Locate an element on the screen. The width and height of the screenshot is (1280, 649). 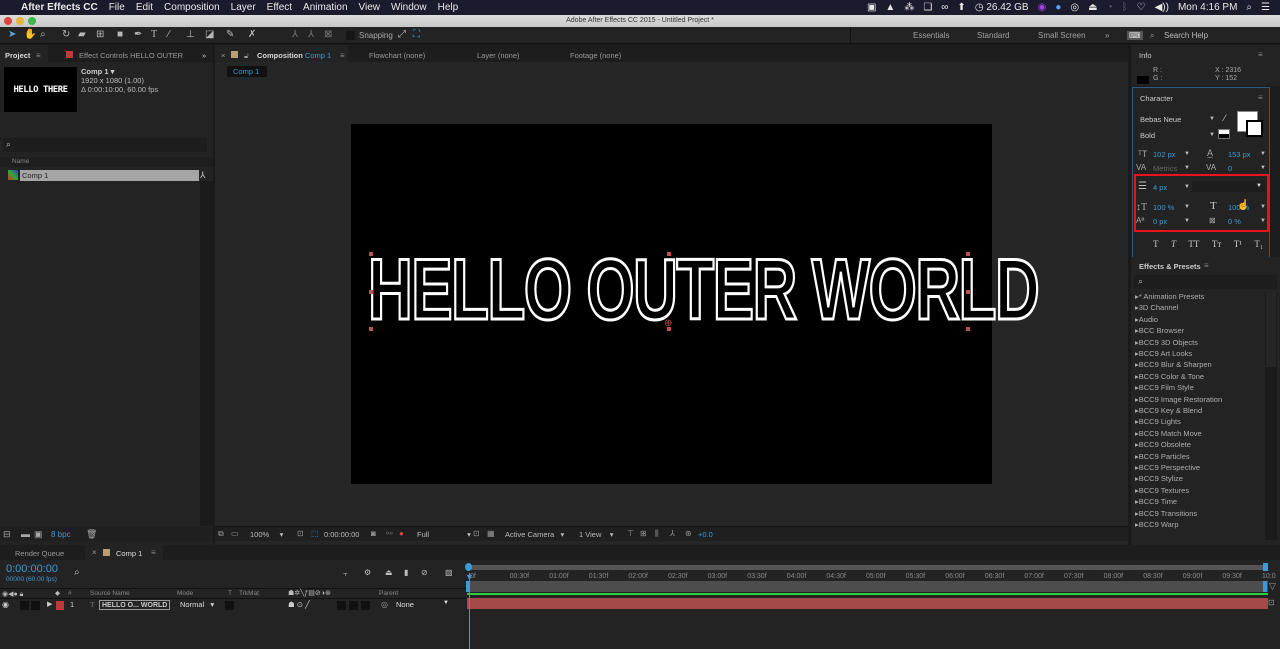
transparency-grid-icon: ▦ is located at coordinates (491, 533).